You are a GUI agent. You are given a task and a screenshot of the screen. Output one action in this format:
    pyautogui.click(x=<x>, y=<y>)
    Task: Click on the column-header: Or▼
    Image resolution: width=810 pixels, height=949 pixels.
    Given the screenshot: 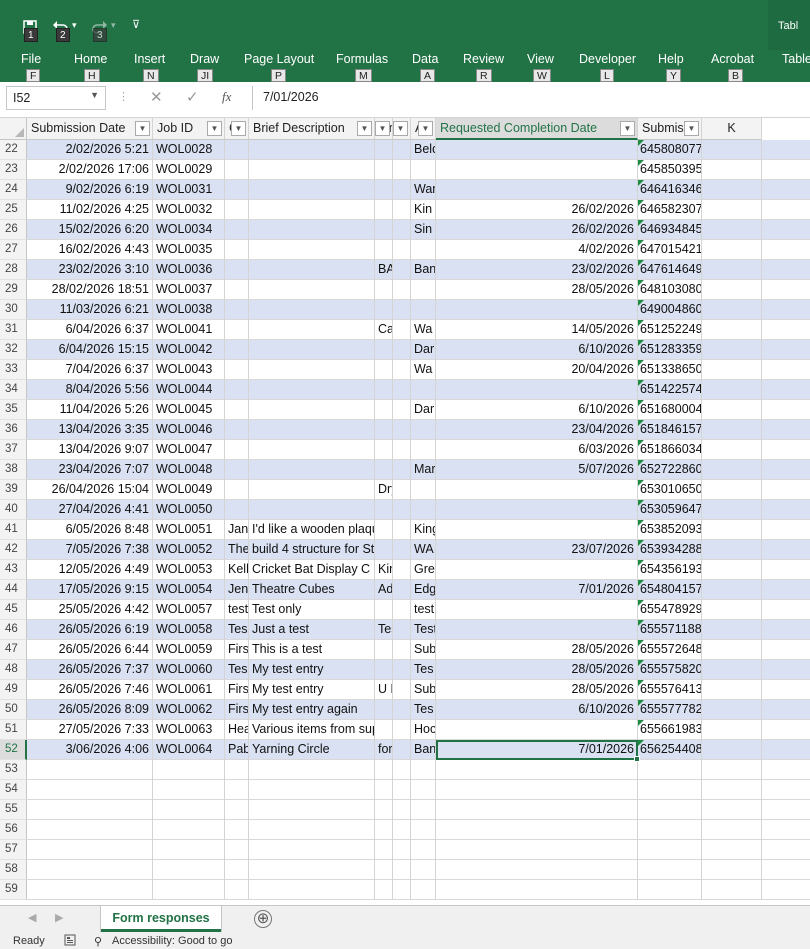 What is the action you would take?
    pyautogui.click(x=384, y=129)
    